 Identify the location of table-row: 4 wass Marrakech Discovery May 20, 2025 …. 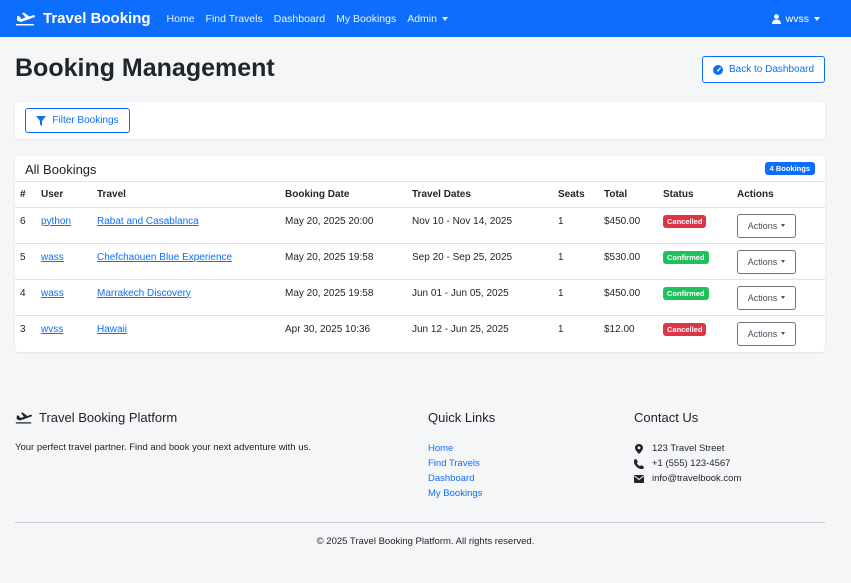
(420, 297).